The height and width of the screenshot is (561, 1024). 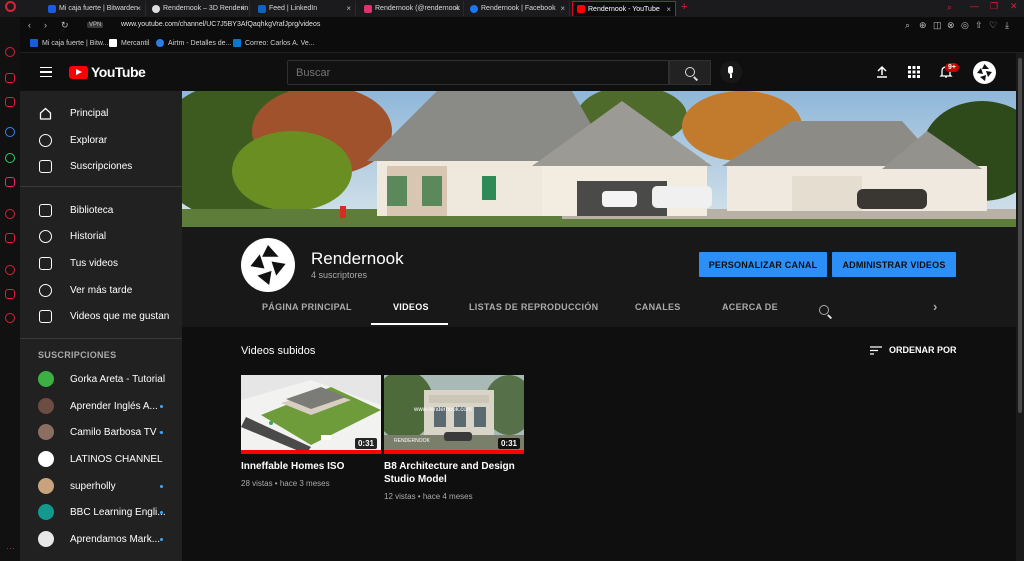 I want to click on tab-videos: VIDEOS, so click(x=411, y=307).